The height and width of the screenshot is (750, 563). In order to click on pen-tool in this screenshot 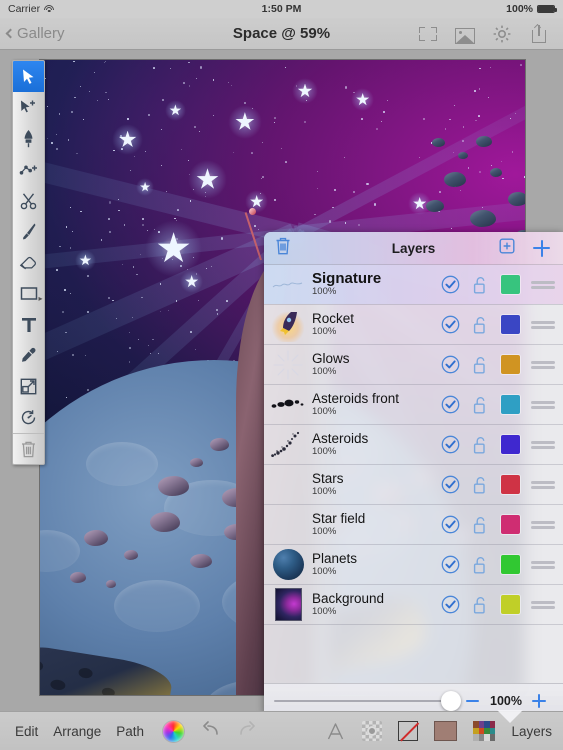, I will do `click(28, 138)`.